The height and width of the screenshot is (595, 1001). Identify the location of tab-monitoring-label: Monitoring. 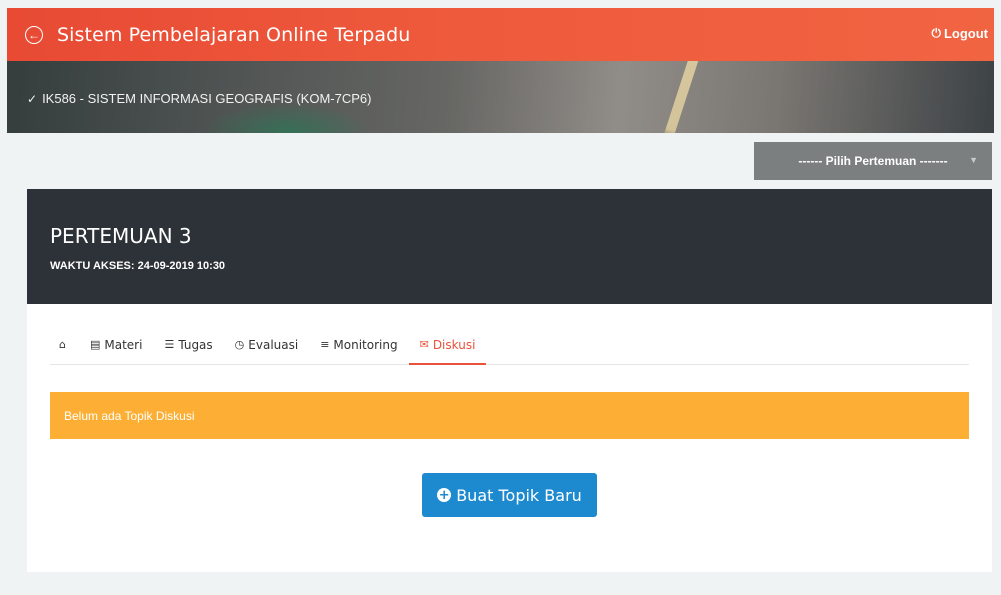
(365, 345).